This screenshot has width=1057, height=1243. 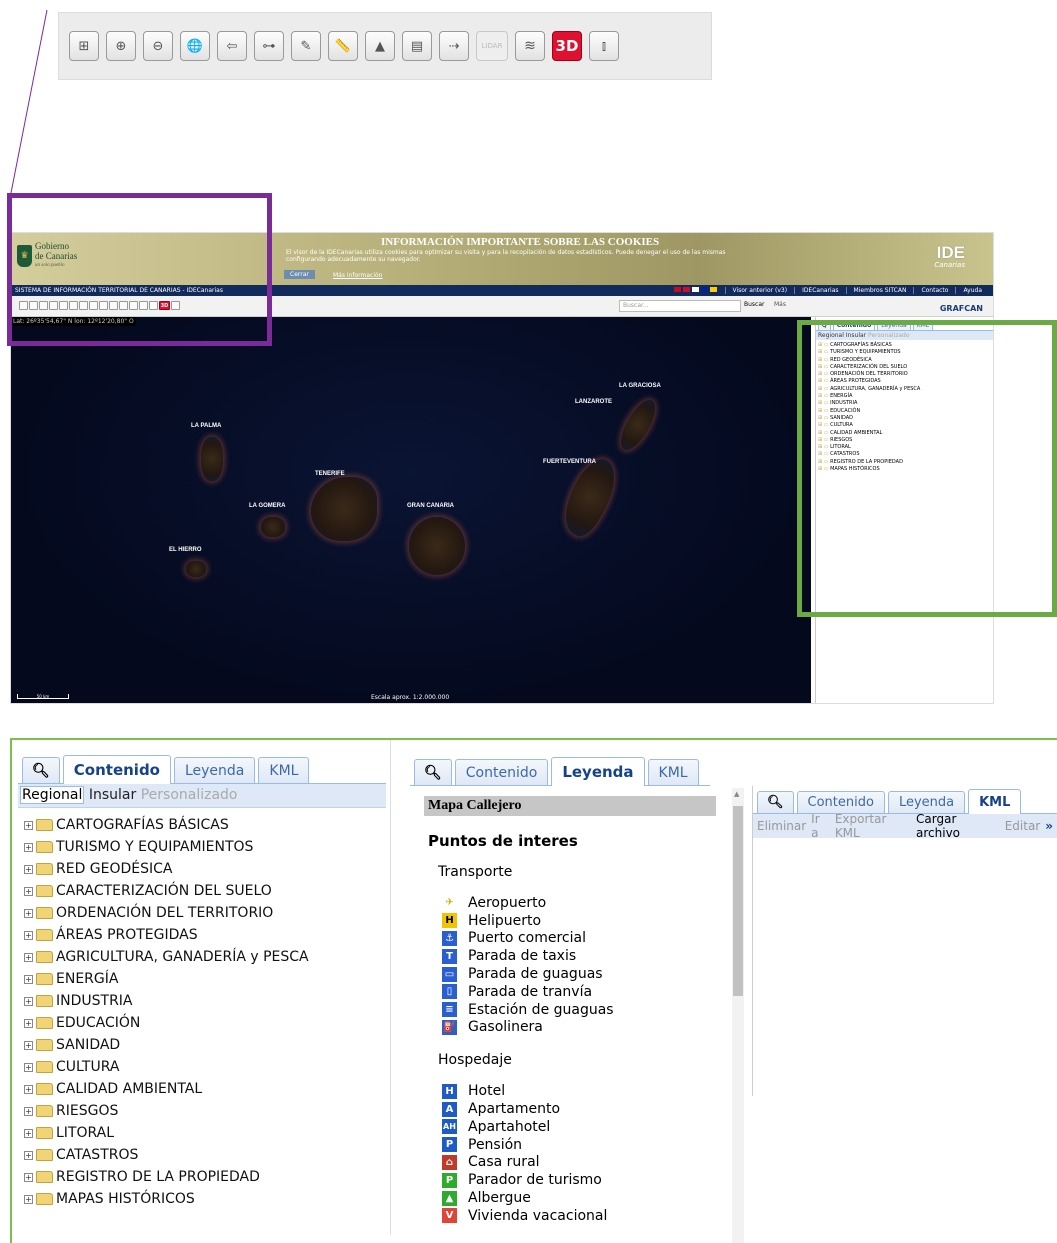 What do you see at coordinates (232, 46) in the screenshot?
I see `previous-extent-button: ⇦` at bounding box center [232, 46].